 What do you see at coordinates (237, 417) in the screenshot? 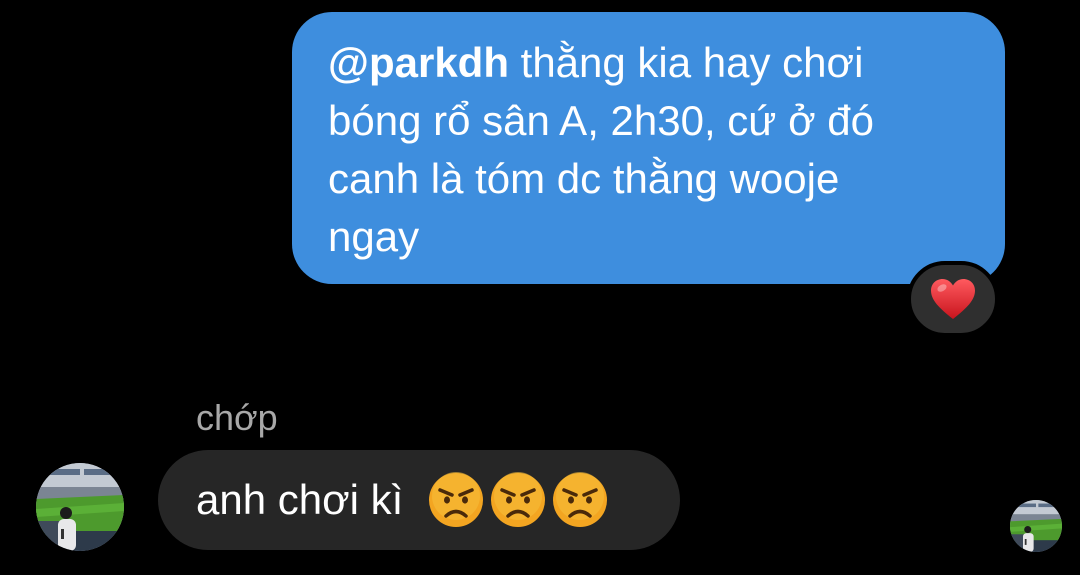
I see `sender-name: chớp` at bounding box center [237, 417].